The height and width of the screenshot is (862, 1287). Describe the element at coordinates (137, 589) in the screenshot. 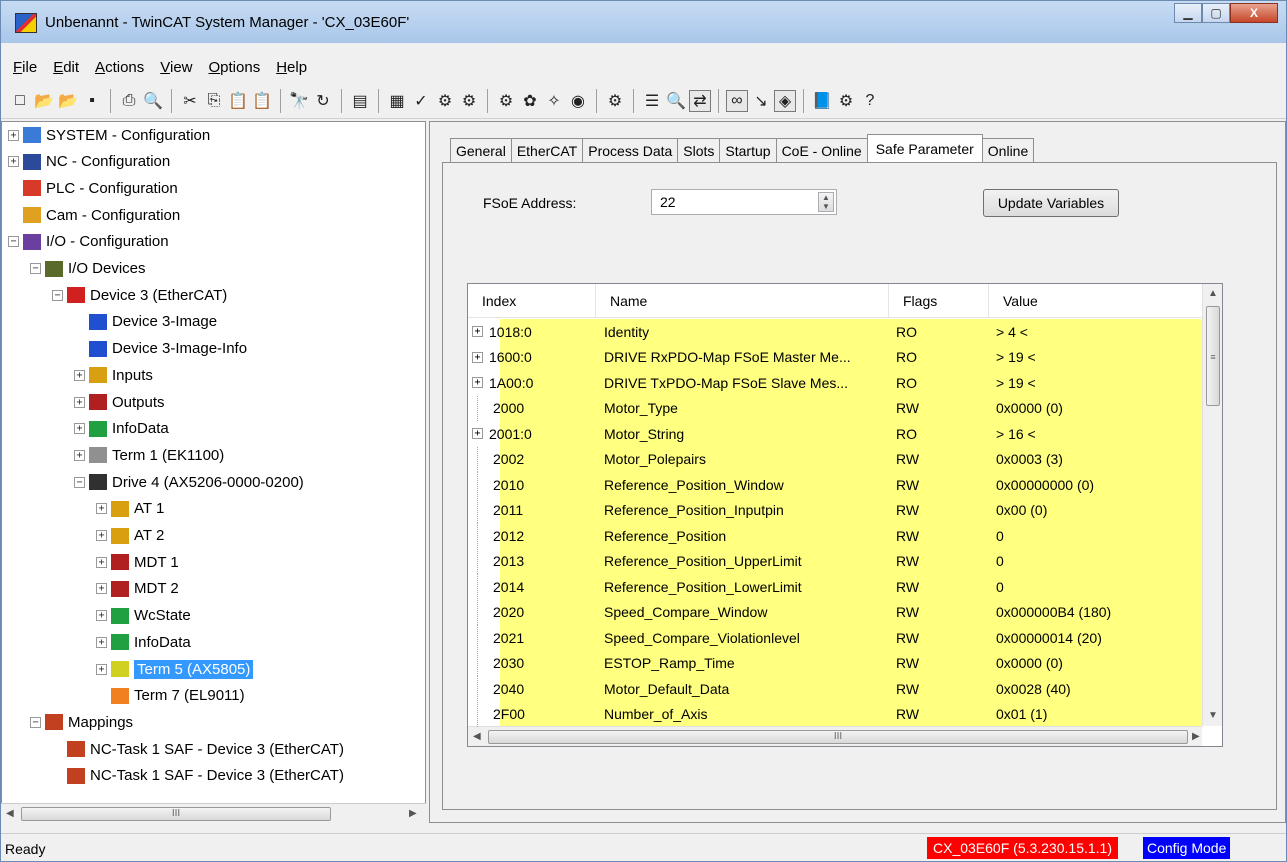

I see `tree-node: + MDT 2` at that location.